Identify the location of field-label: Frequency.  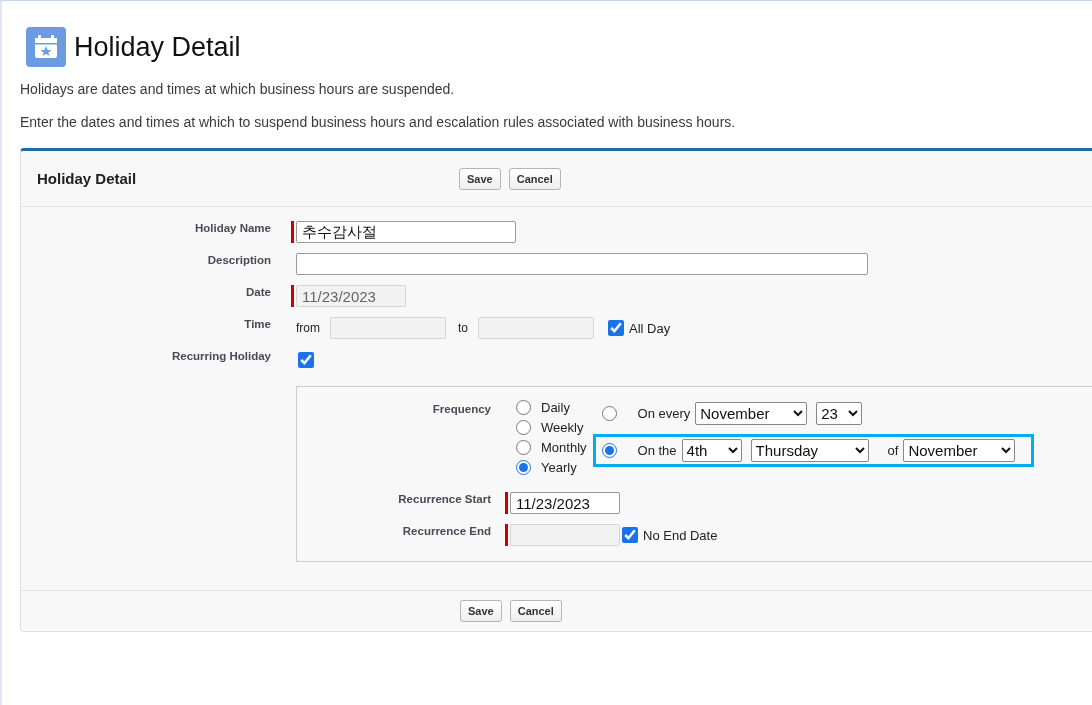
(461, 408).